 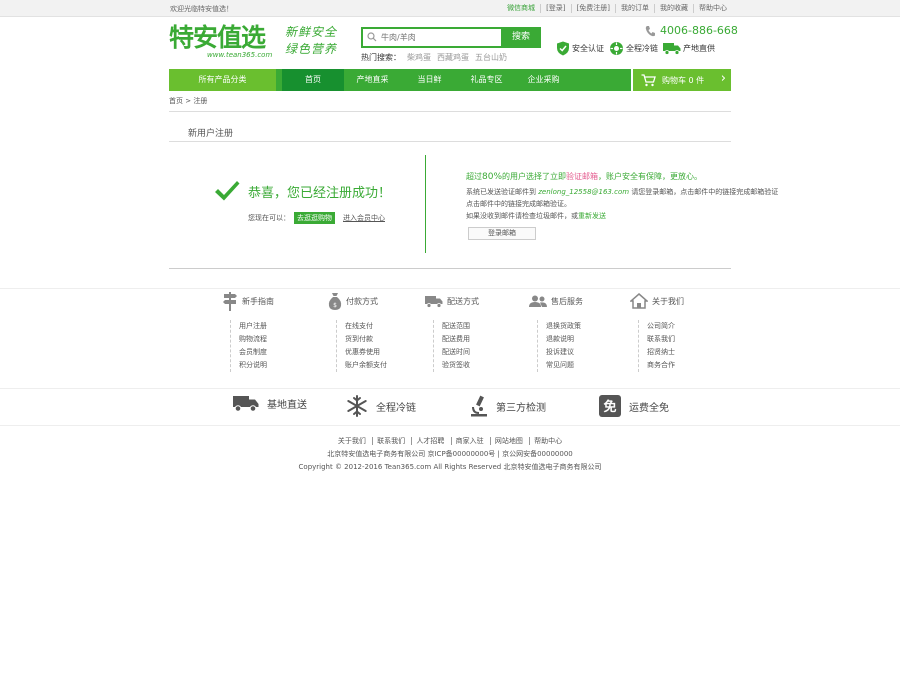 I want to click on footer-link: 网站地图, so click(x=508, y=441).